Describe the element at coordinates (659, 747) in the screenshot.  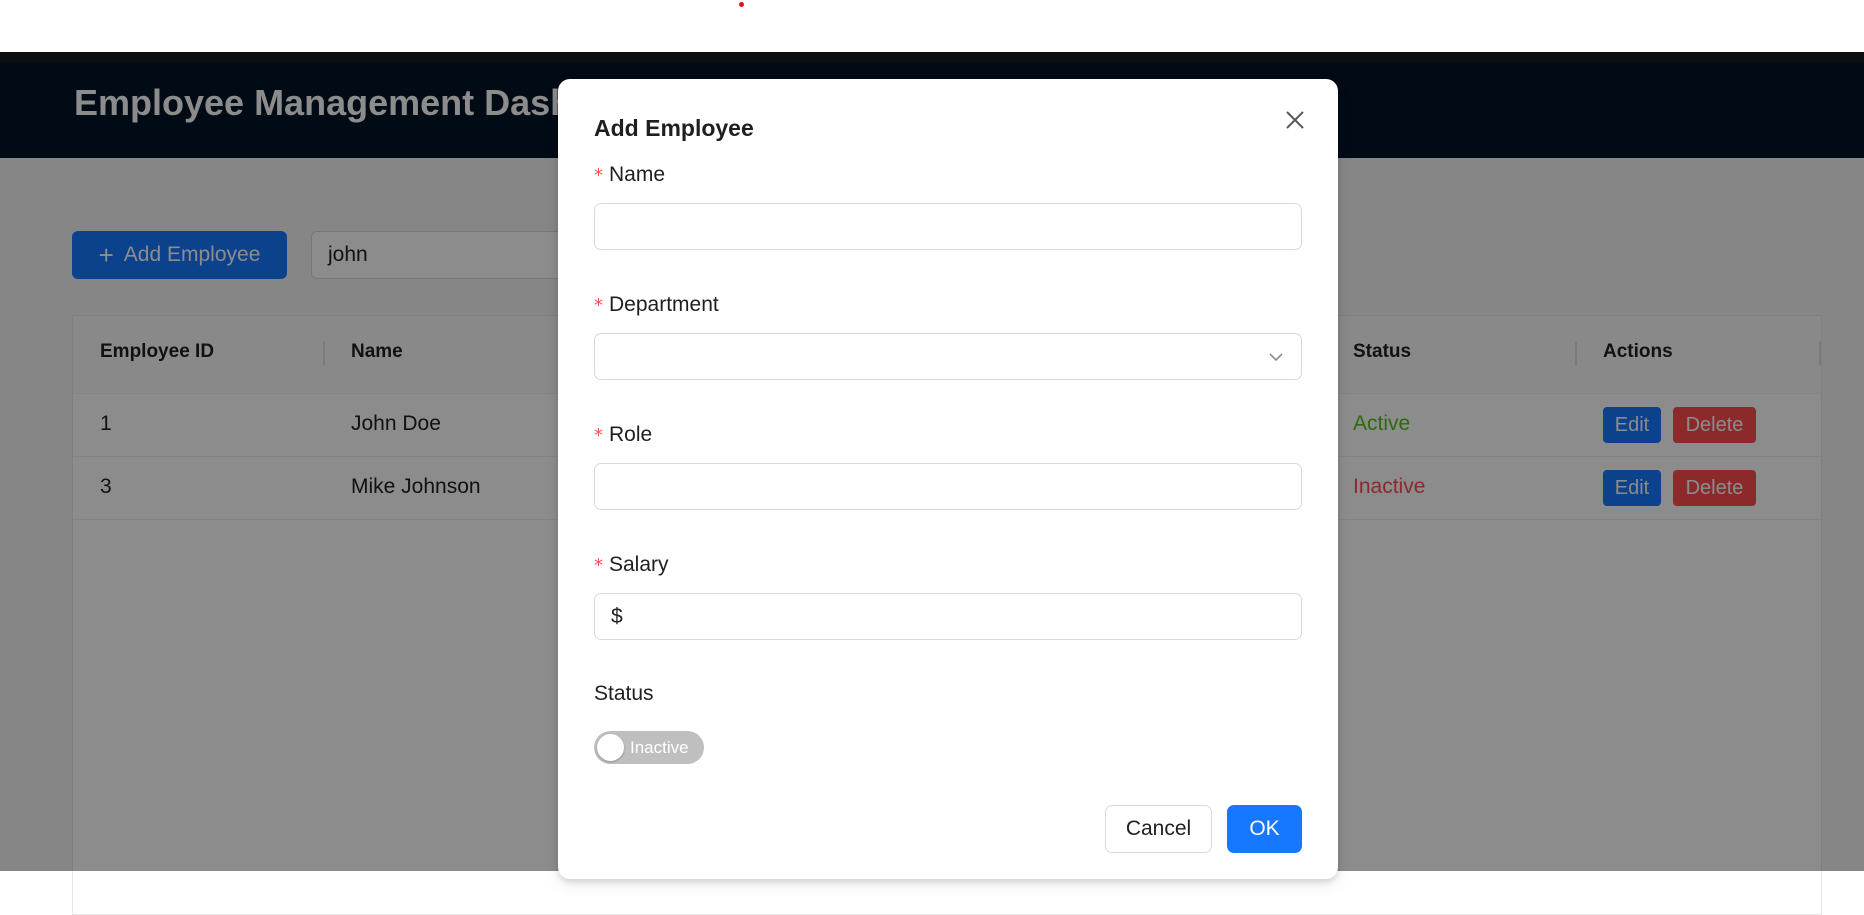
I see `status-toggle-text: Inactive` at that location.